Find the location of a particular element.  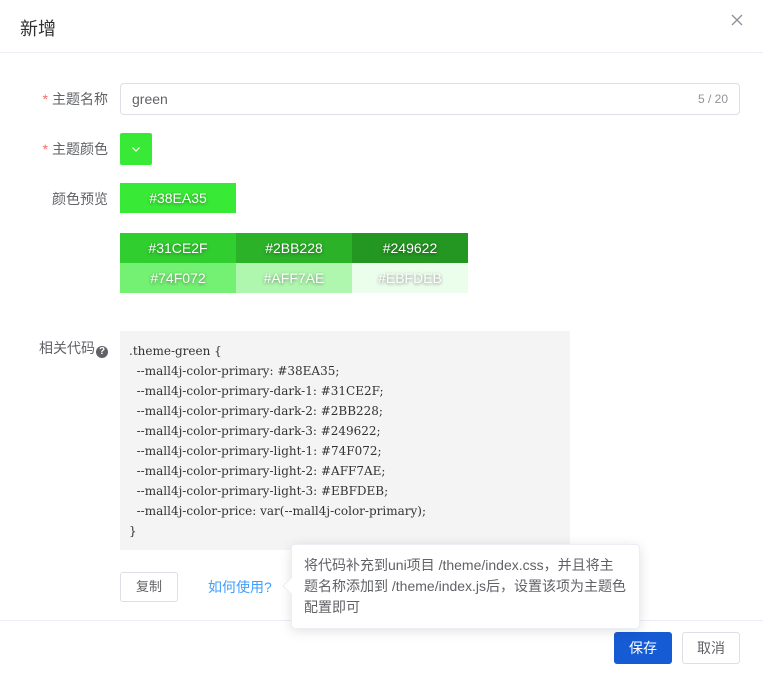

theme-name-label-text: 主题名称 is located at coordinates (80, 99).